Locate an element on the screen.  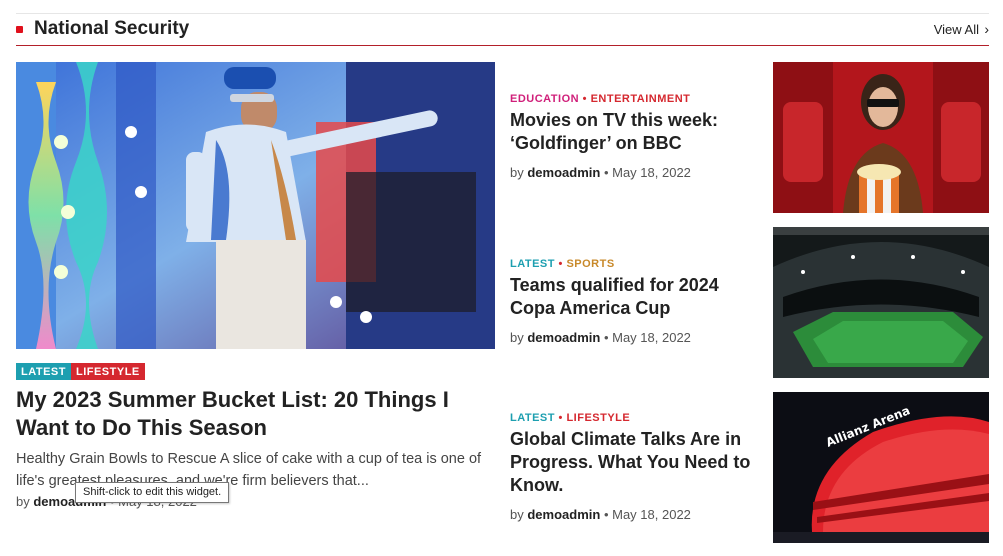
article-thumbnail-stadium is located at coordinates (881, 302).